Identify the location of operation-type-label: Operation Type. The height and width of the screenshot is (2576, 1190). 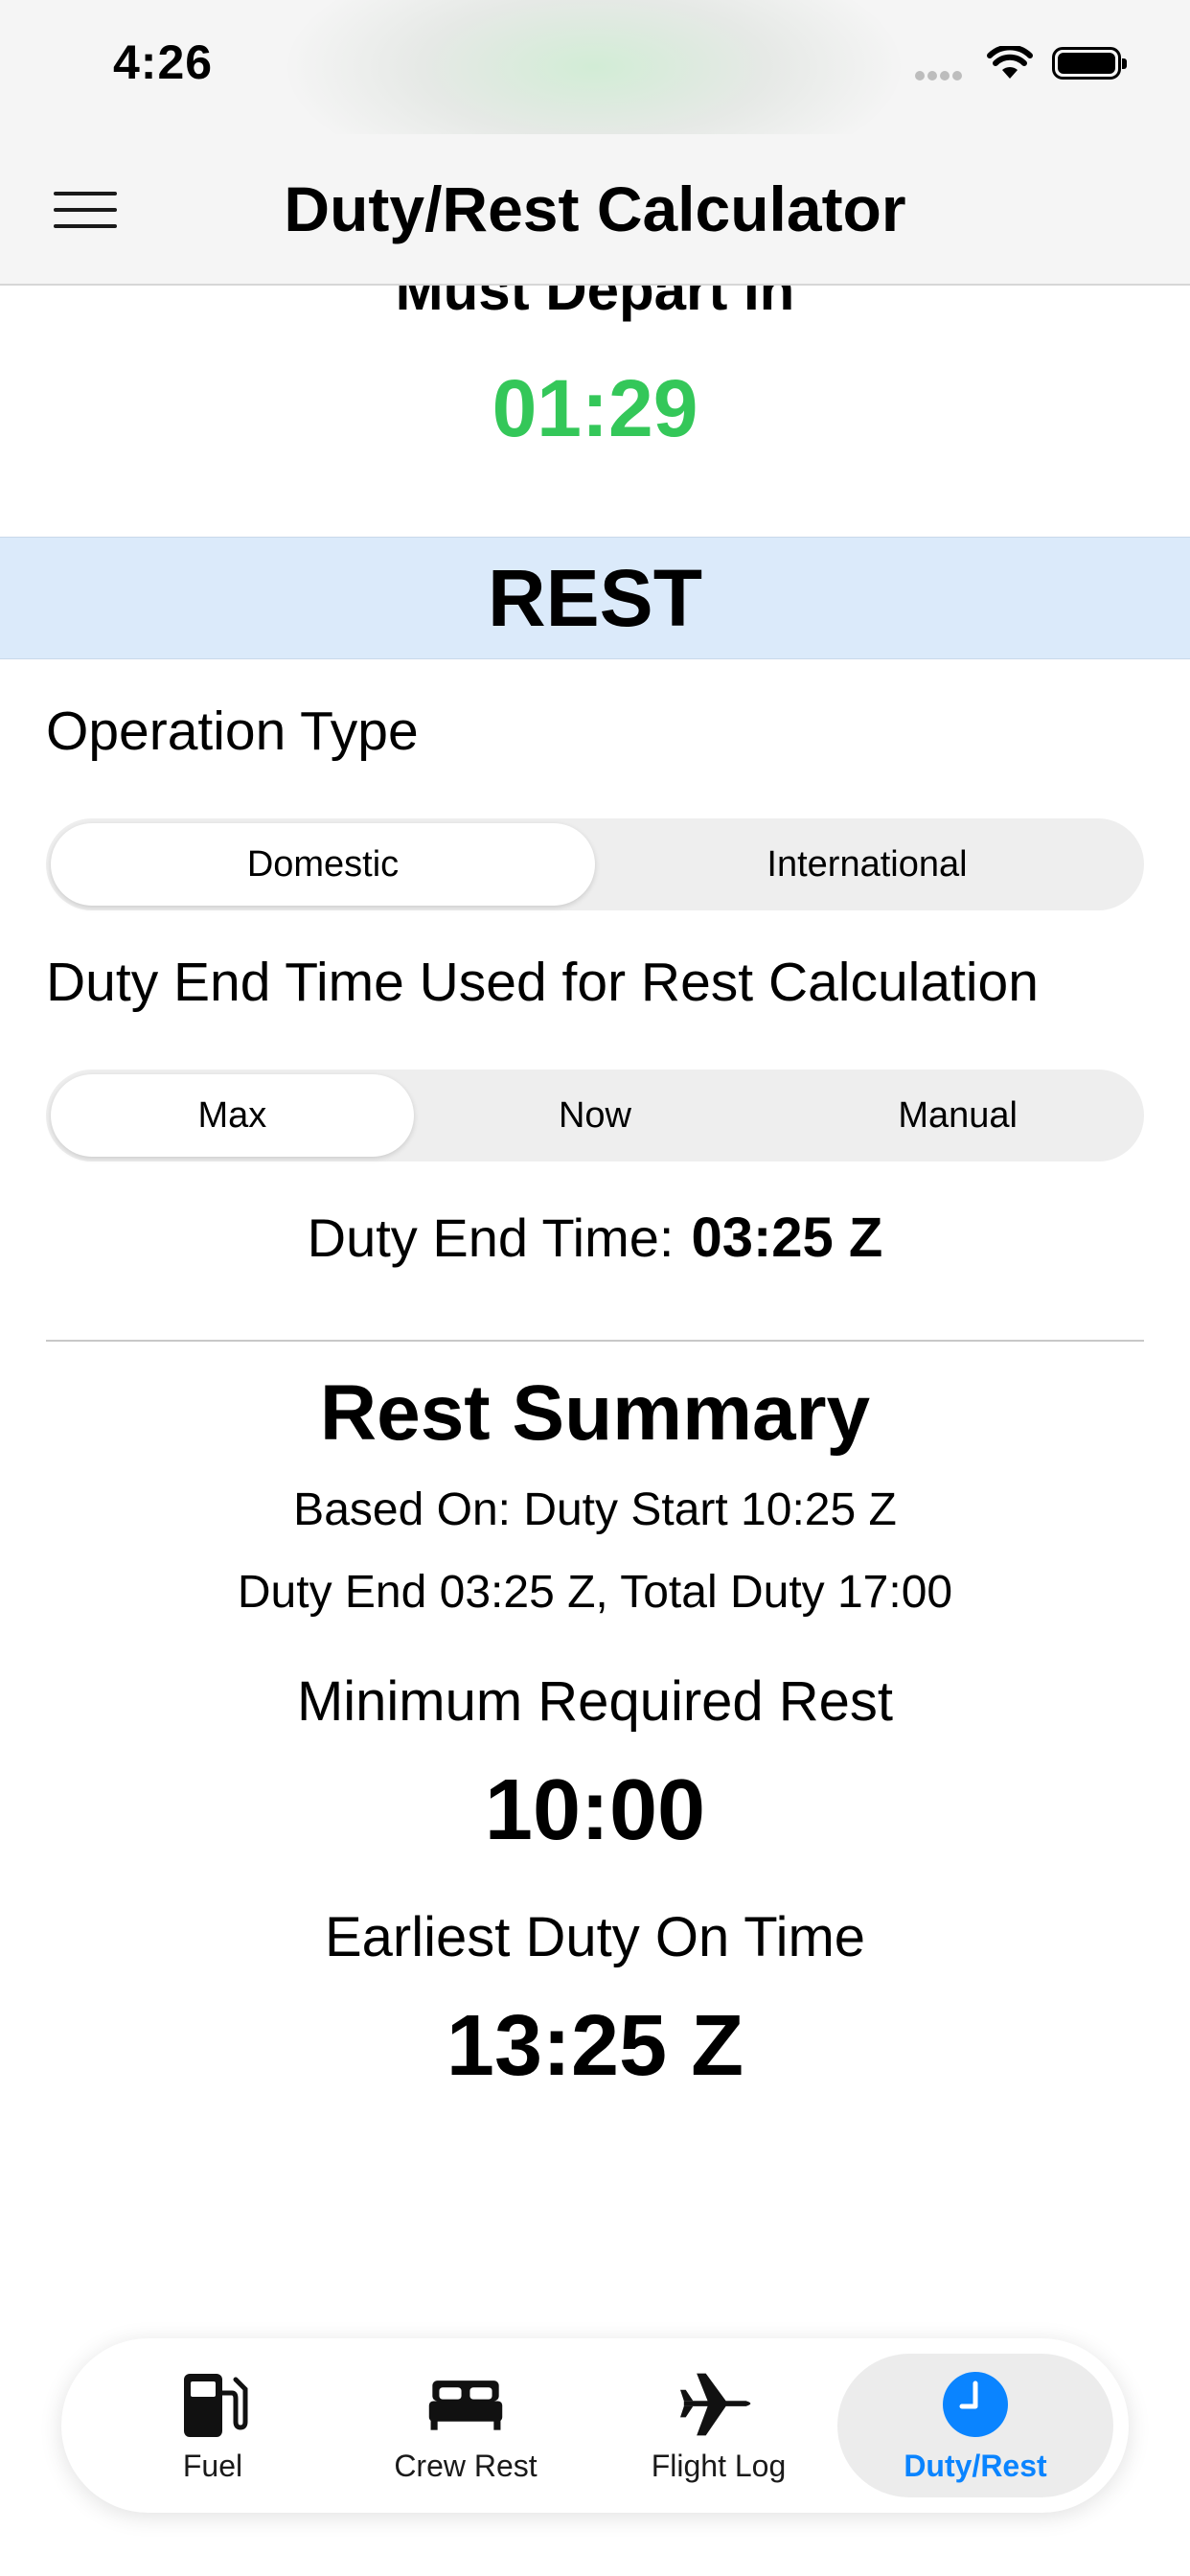
(233, 731).